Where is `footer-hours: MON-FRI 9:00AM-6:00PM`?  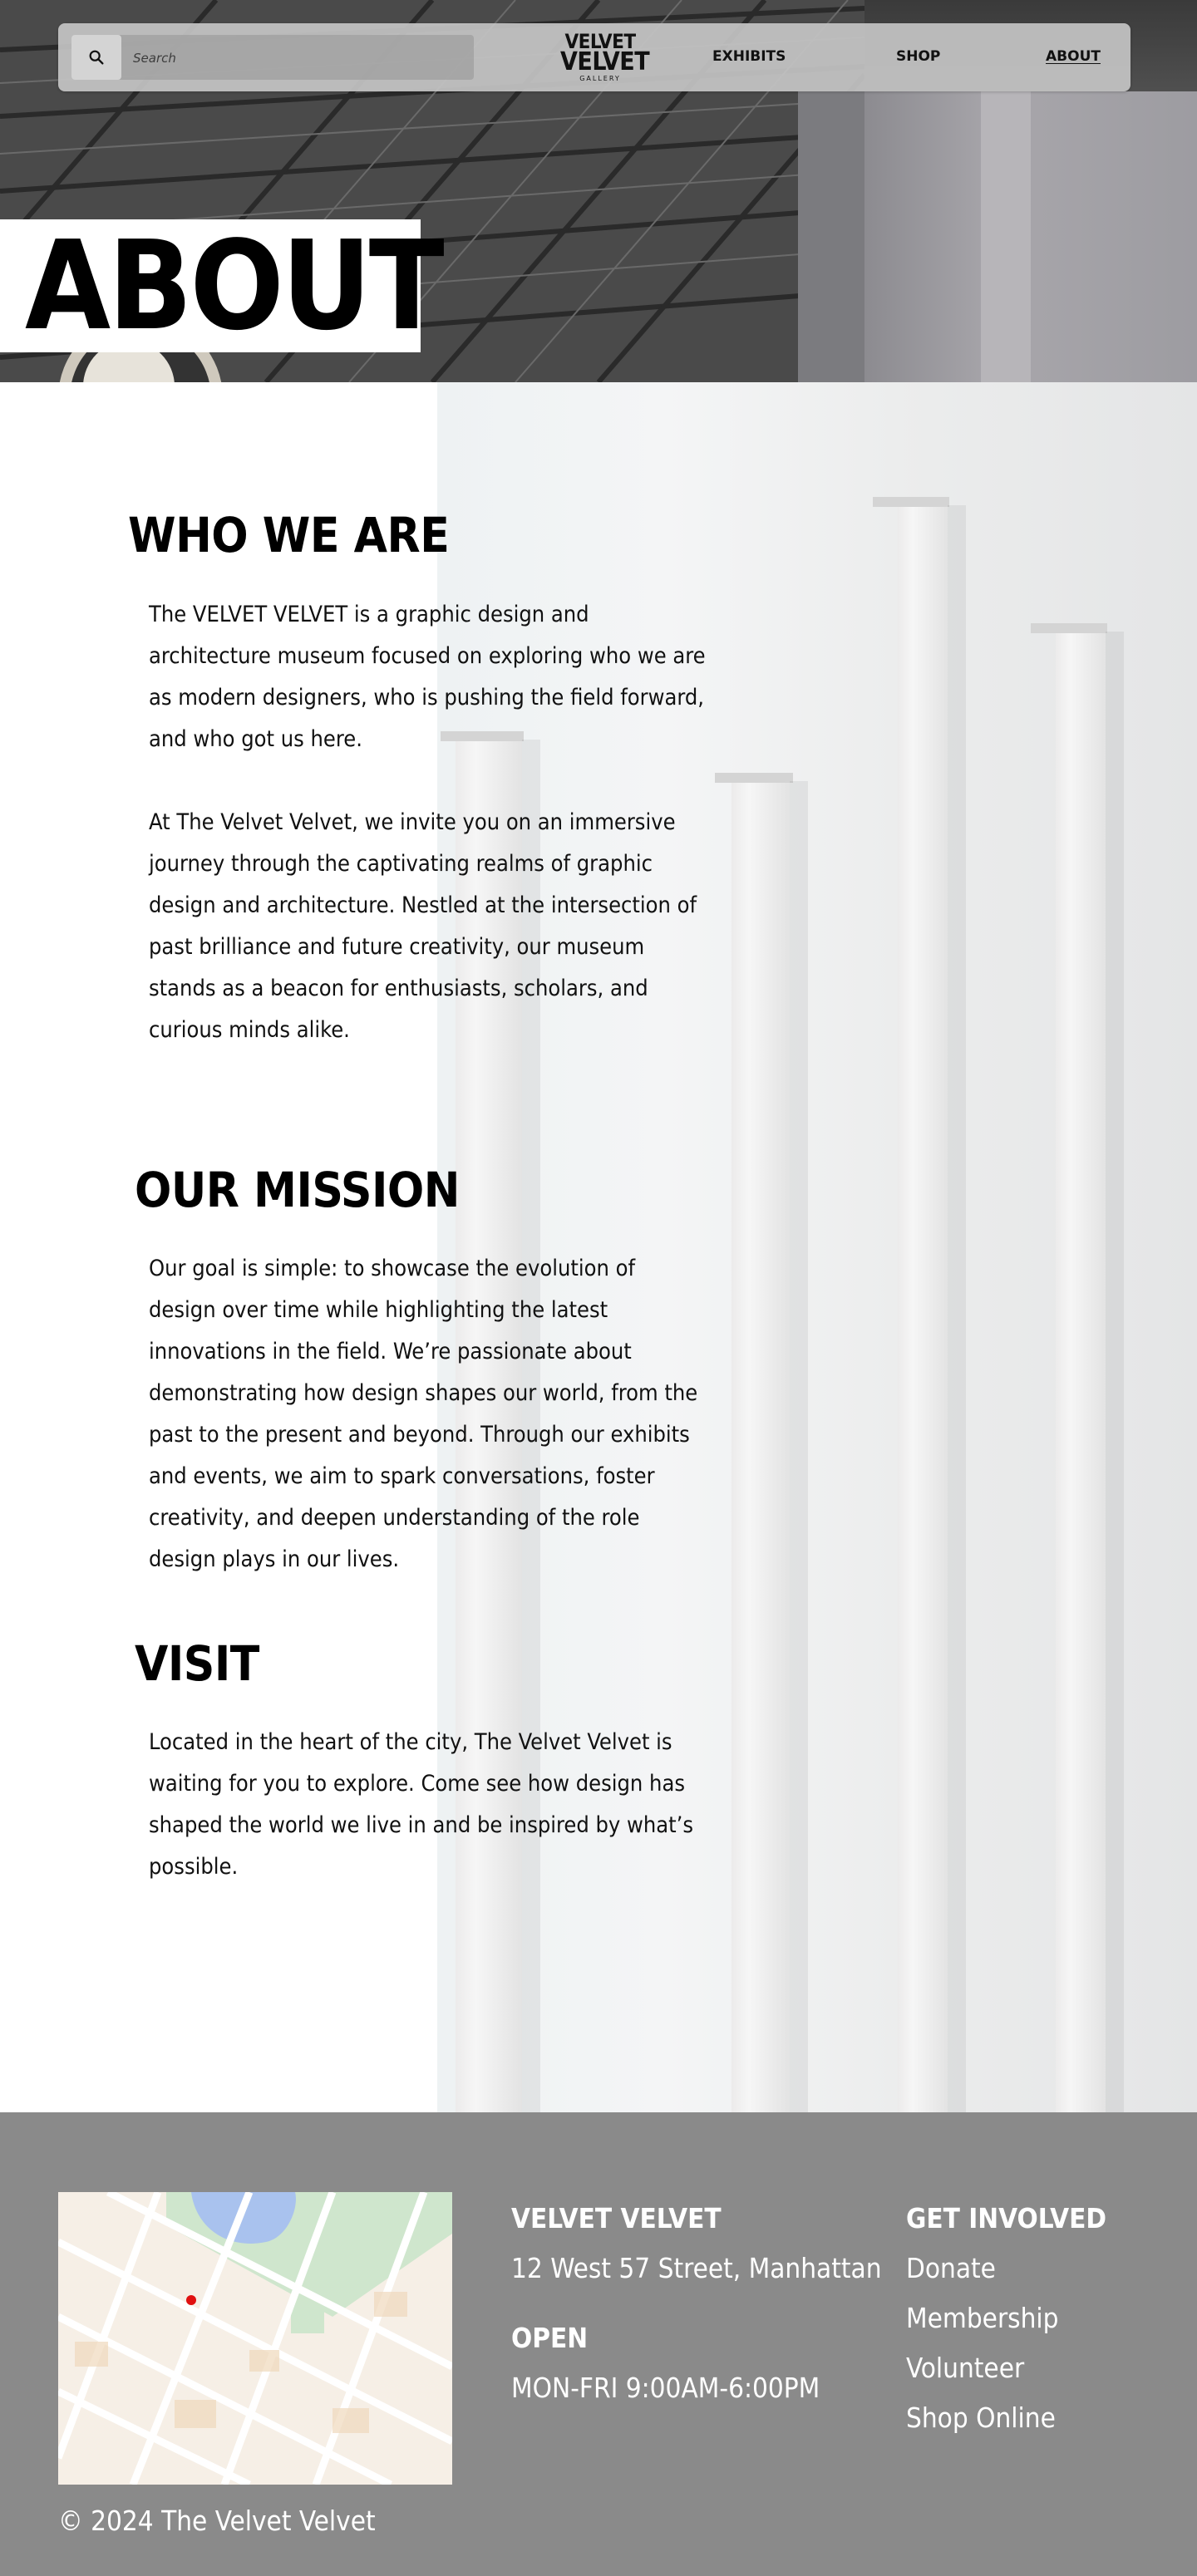 footer-hours: MON-FRI 9:00AM-6:00PM is located at coordinates (665, 2388).